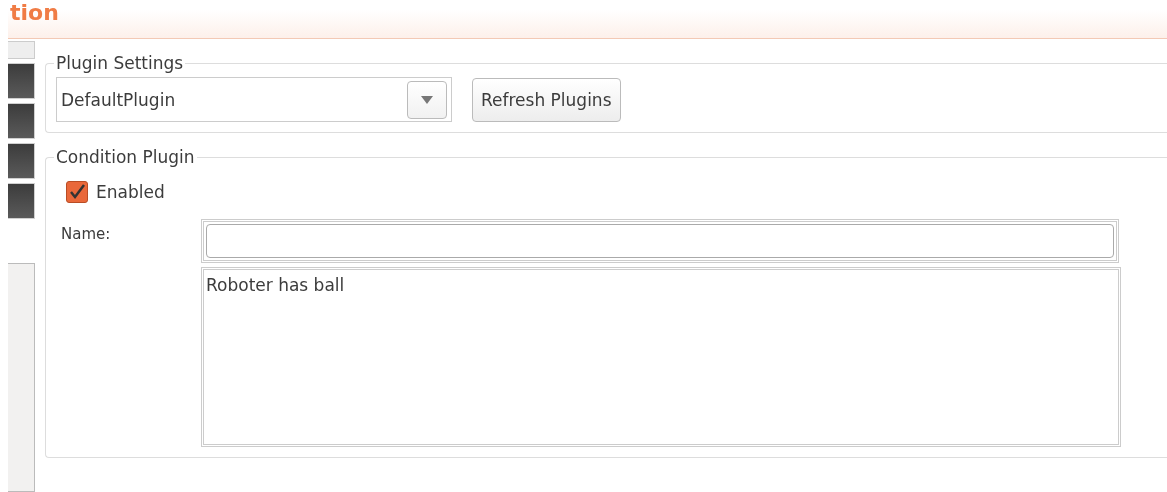 This screenshot has height=492, width=1167. What do you see at coordinates (130, 192) in the screenshot?
I see `checkbox-label: Enabled` at bounding box center [130, 192].